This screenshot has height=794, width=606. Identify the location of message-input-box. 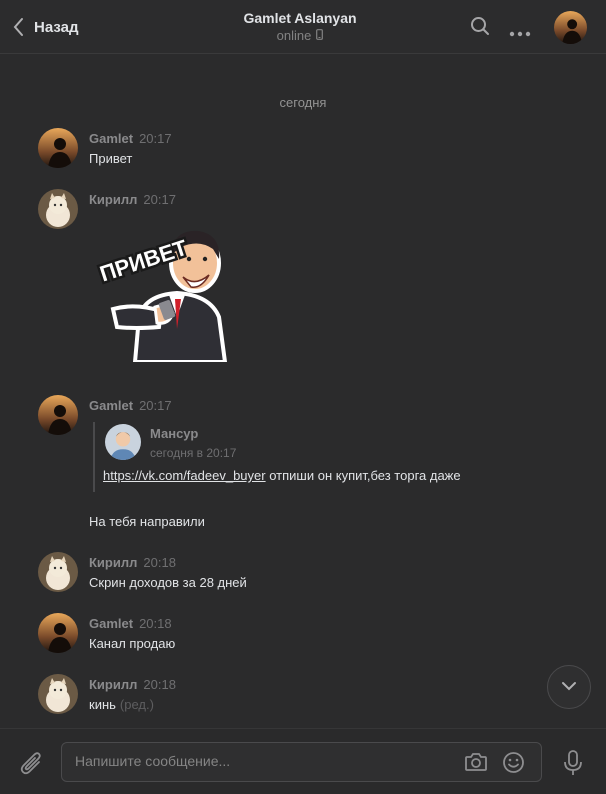
(301, 762).